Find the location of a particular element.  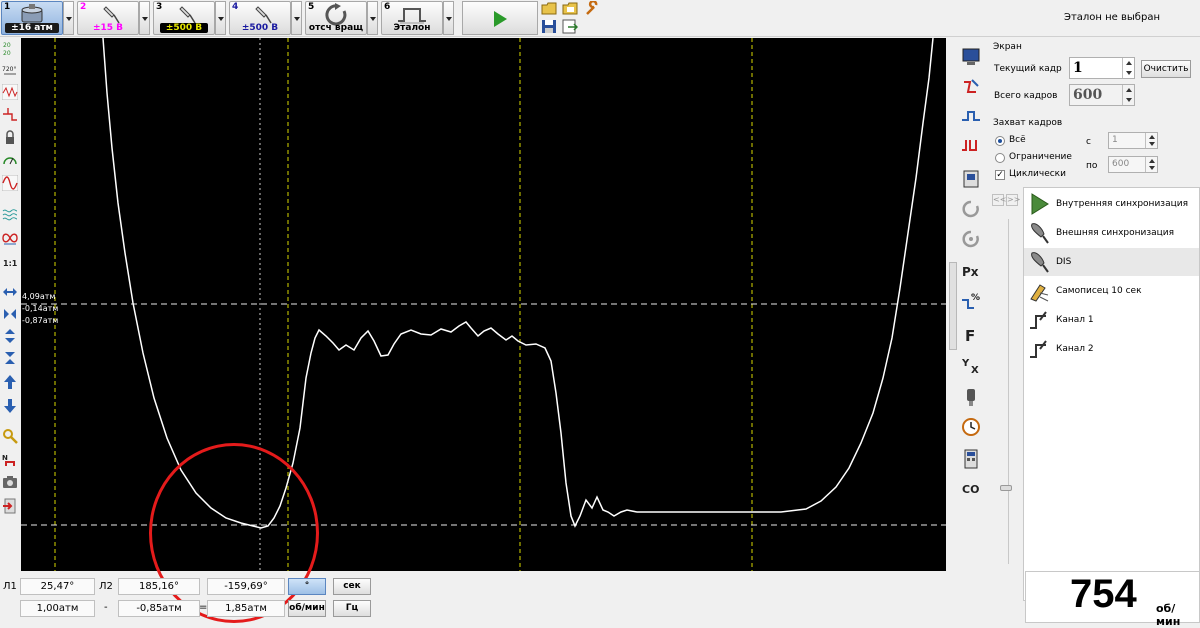

nav-next-button: >> is located at coordinates (1013, 200).